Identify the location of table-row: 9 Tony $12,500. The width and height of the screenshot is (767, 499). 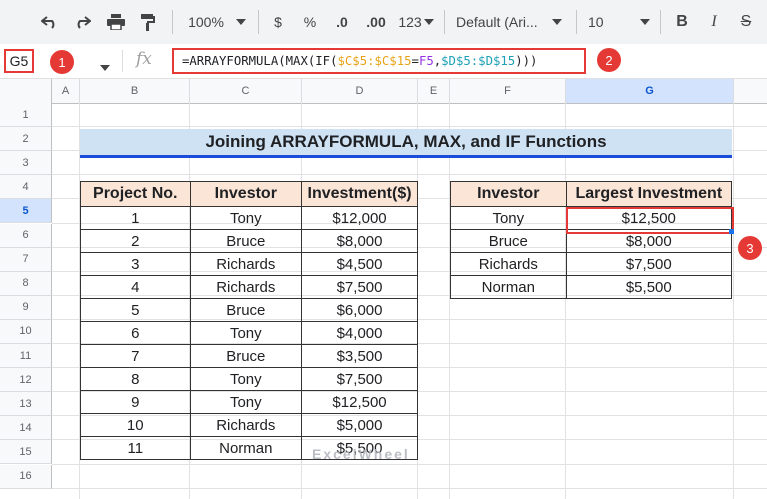
(249, 402).